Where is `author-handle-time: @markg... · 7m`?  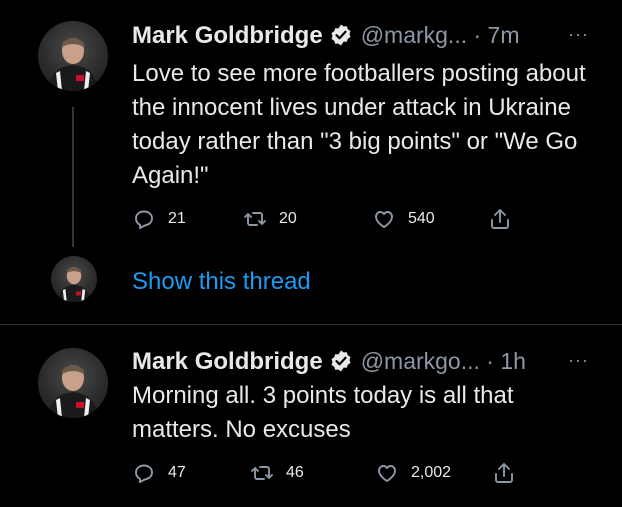
author-handle-time: @markg... · 7m is located at coordinates (440, 35).